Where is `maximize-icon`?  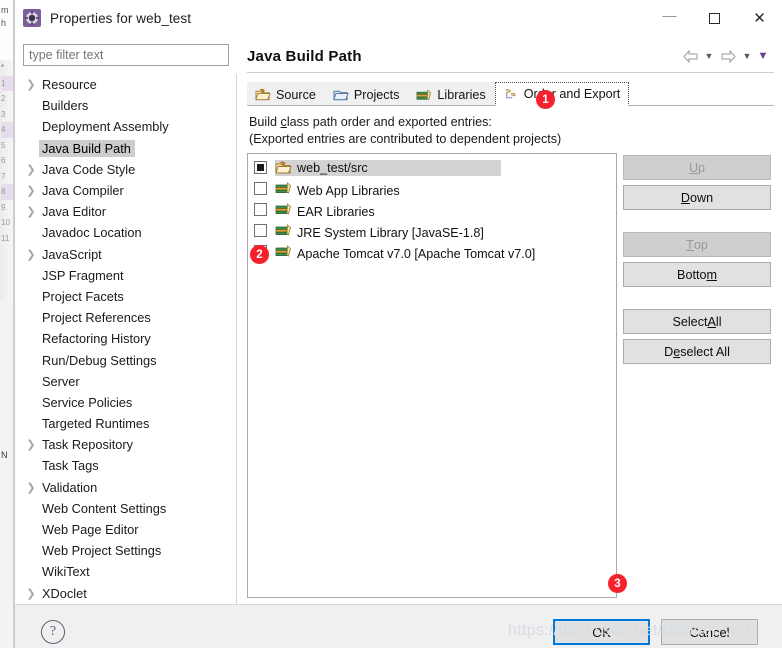 maximize-icon is located at coordinates (714, 18).